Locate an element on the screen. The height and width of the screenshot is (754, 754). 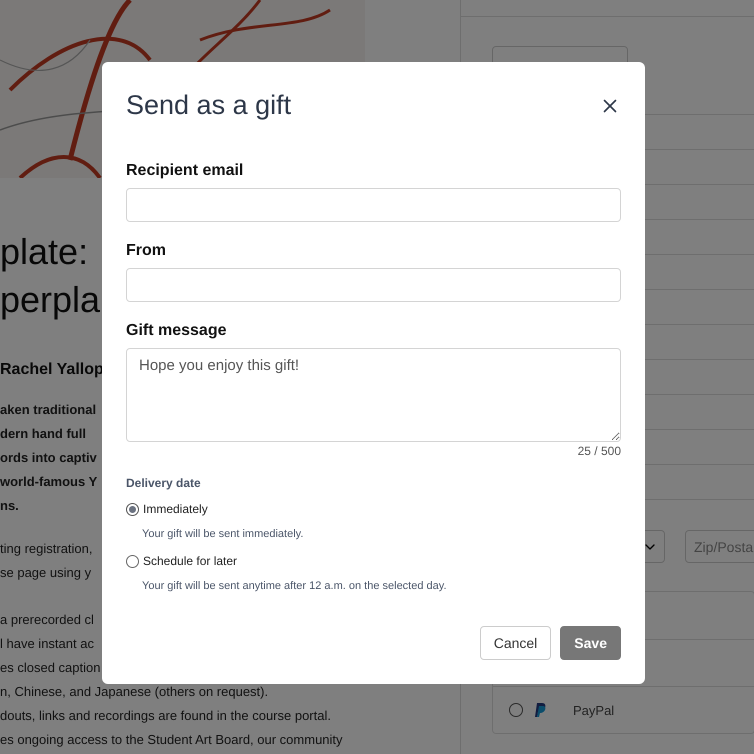
payment-label: PayPal is located at coordinates (593, 710).